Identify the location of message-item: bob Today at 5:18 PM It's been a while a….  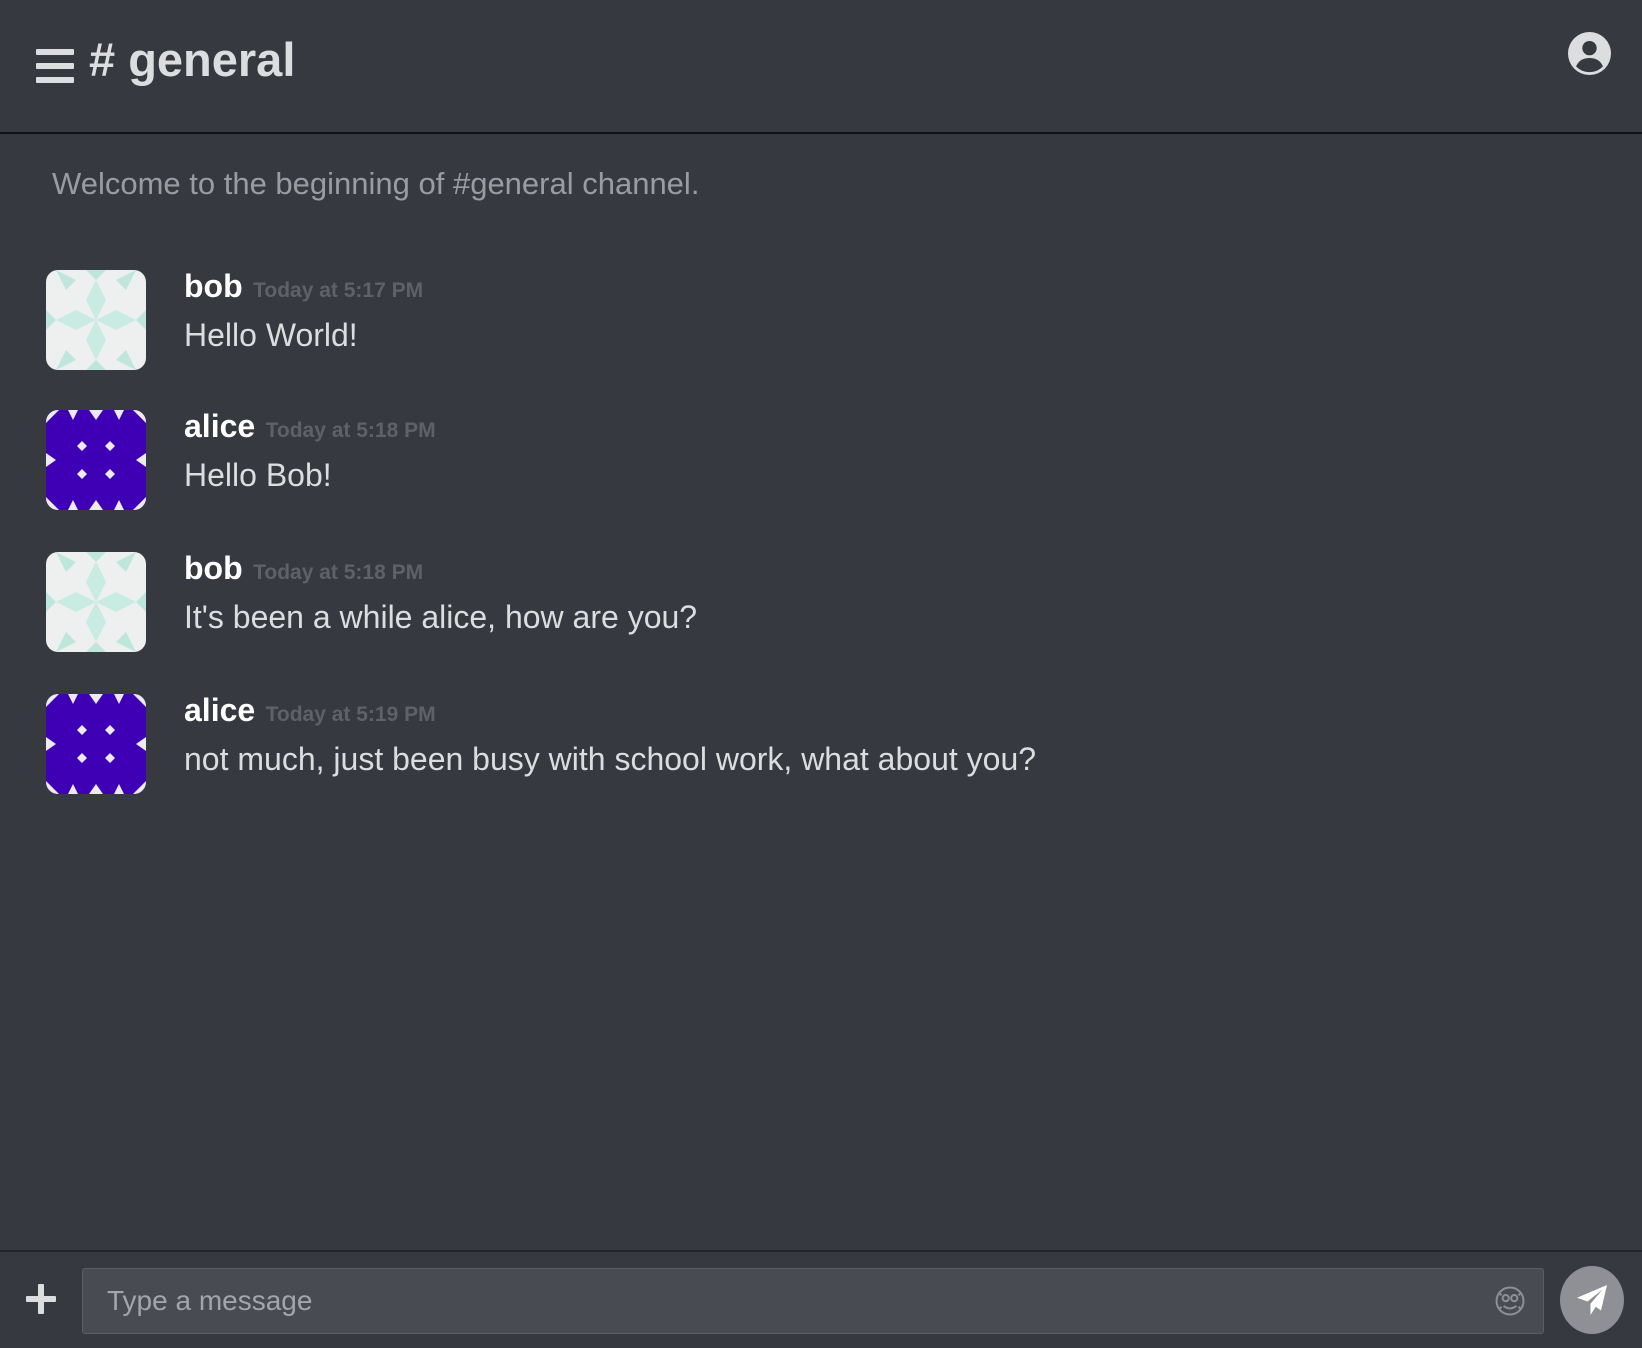
(826, 601).